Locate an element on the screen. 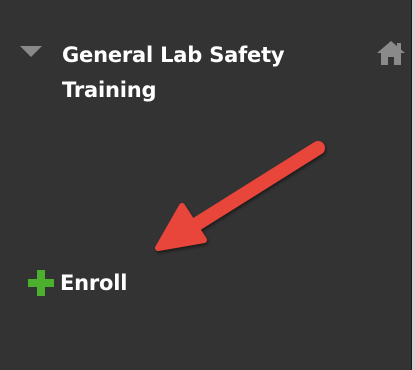  enroll-label: Enroll is located at coordinates (94, 283).